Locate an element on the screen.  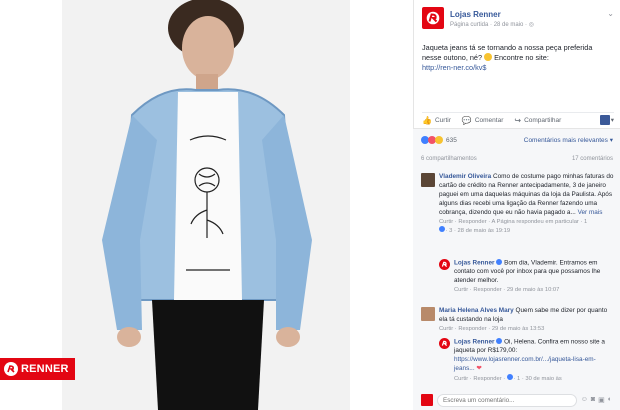
chevron-down-icon: ⌄ is located at coordinates (610, 13).